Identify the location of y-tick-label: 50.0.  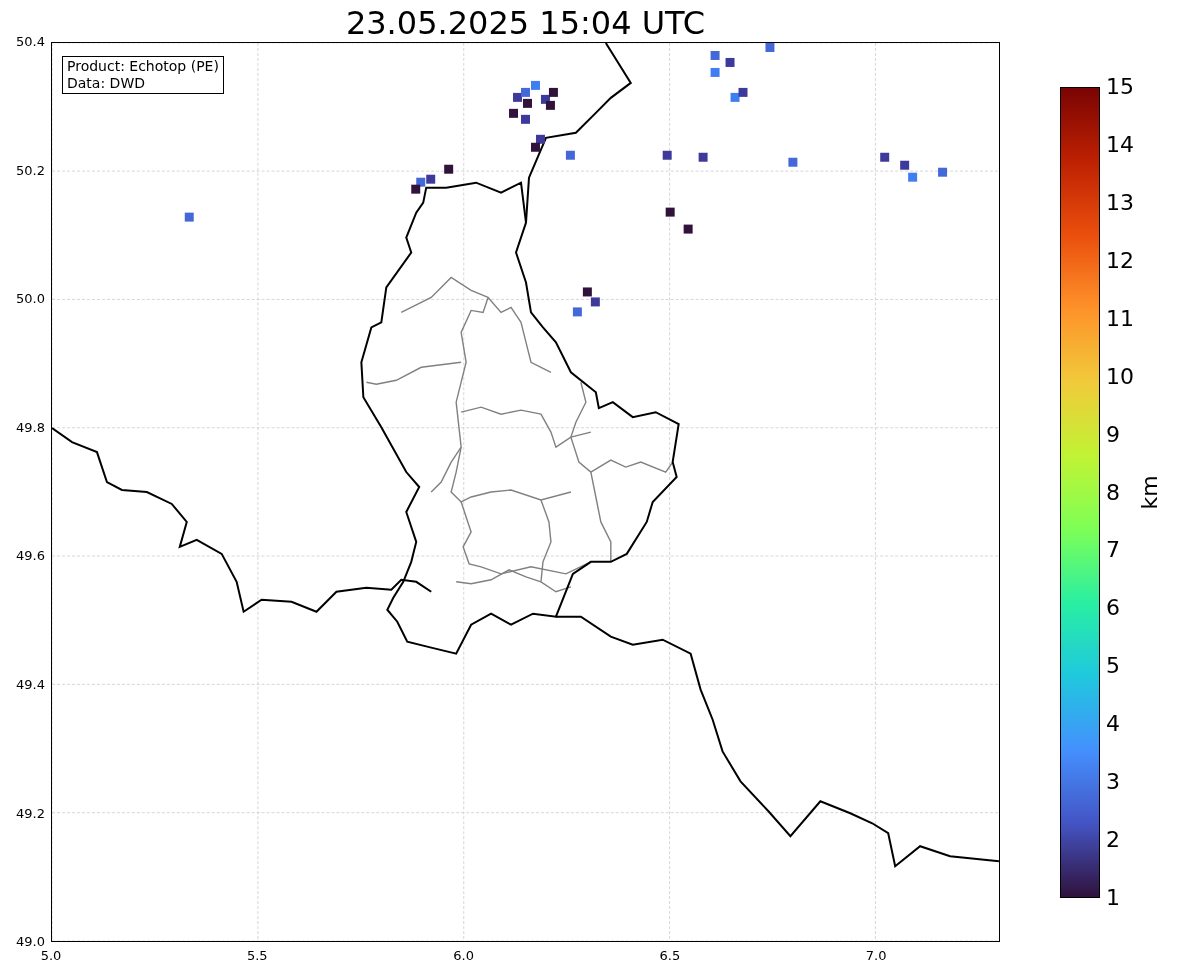
(30, 299).